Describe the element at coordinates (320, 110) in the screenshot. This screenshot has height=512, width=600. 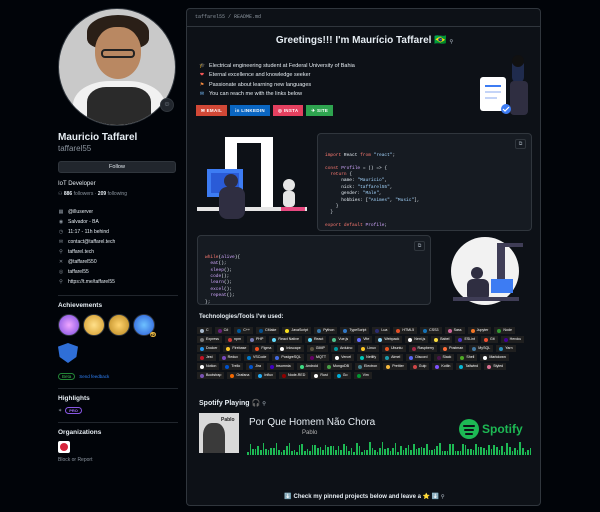
I see `contact-badge-4: ✈ SITE` at that location.